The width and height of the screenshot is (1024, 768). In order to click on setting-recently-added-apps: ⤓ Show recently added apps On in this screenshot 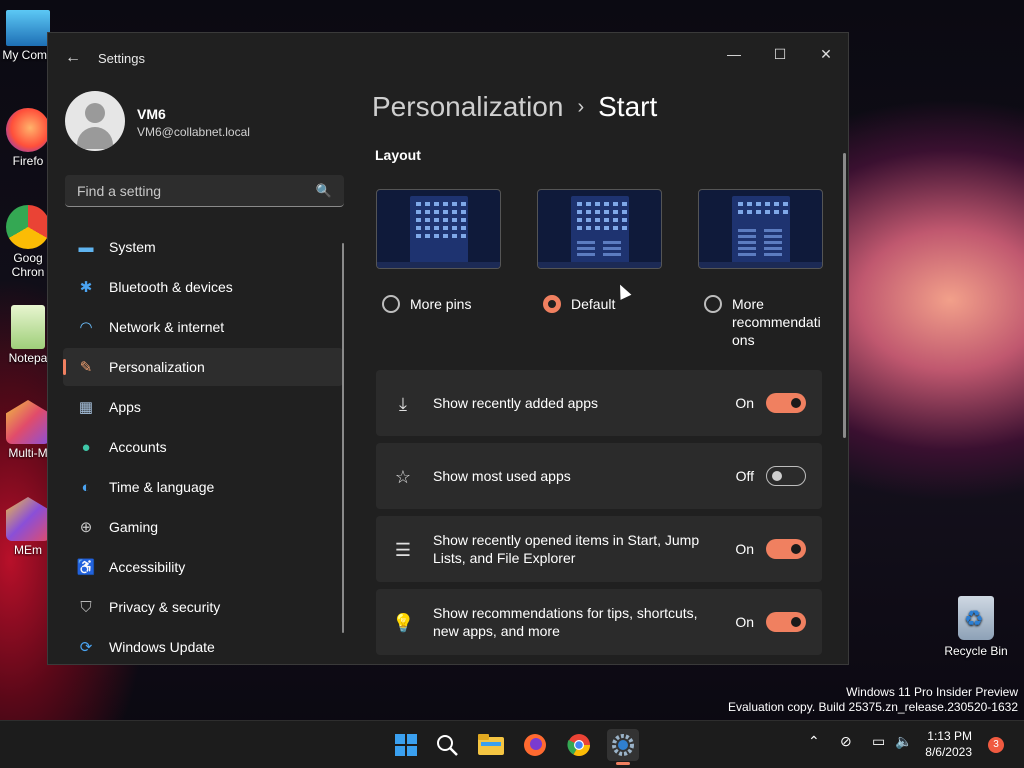, I will do `click(599, 403)`.